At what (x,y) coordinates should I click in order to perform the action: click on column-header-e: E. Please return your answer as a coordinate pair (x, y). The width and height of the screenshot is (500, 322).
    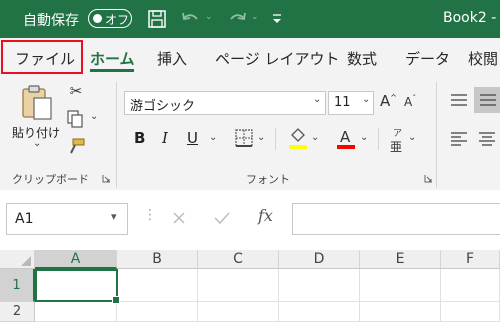
    Looking at the image, I should click on (400, 259).